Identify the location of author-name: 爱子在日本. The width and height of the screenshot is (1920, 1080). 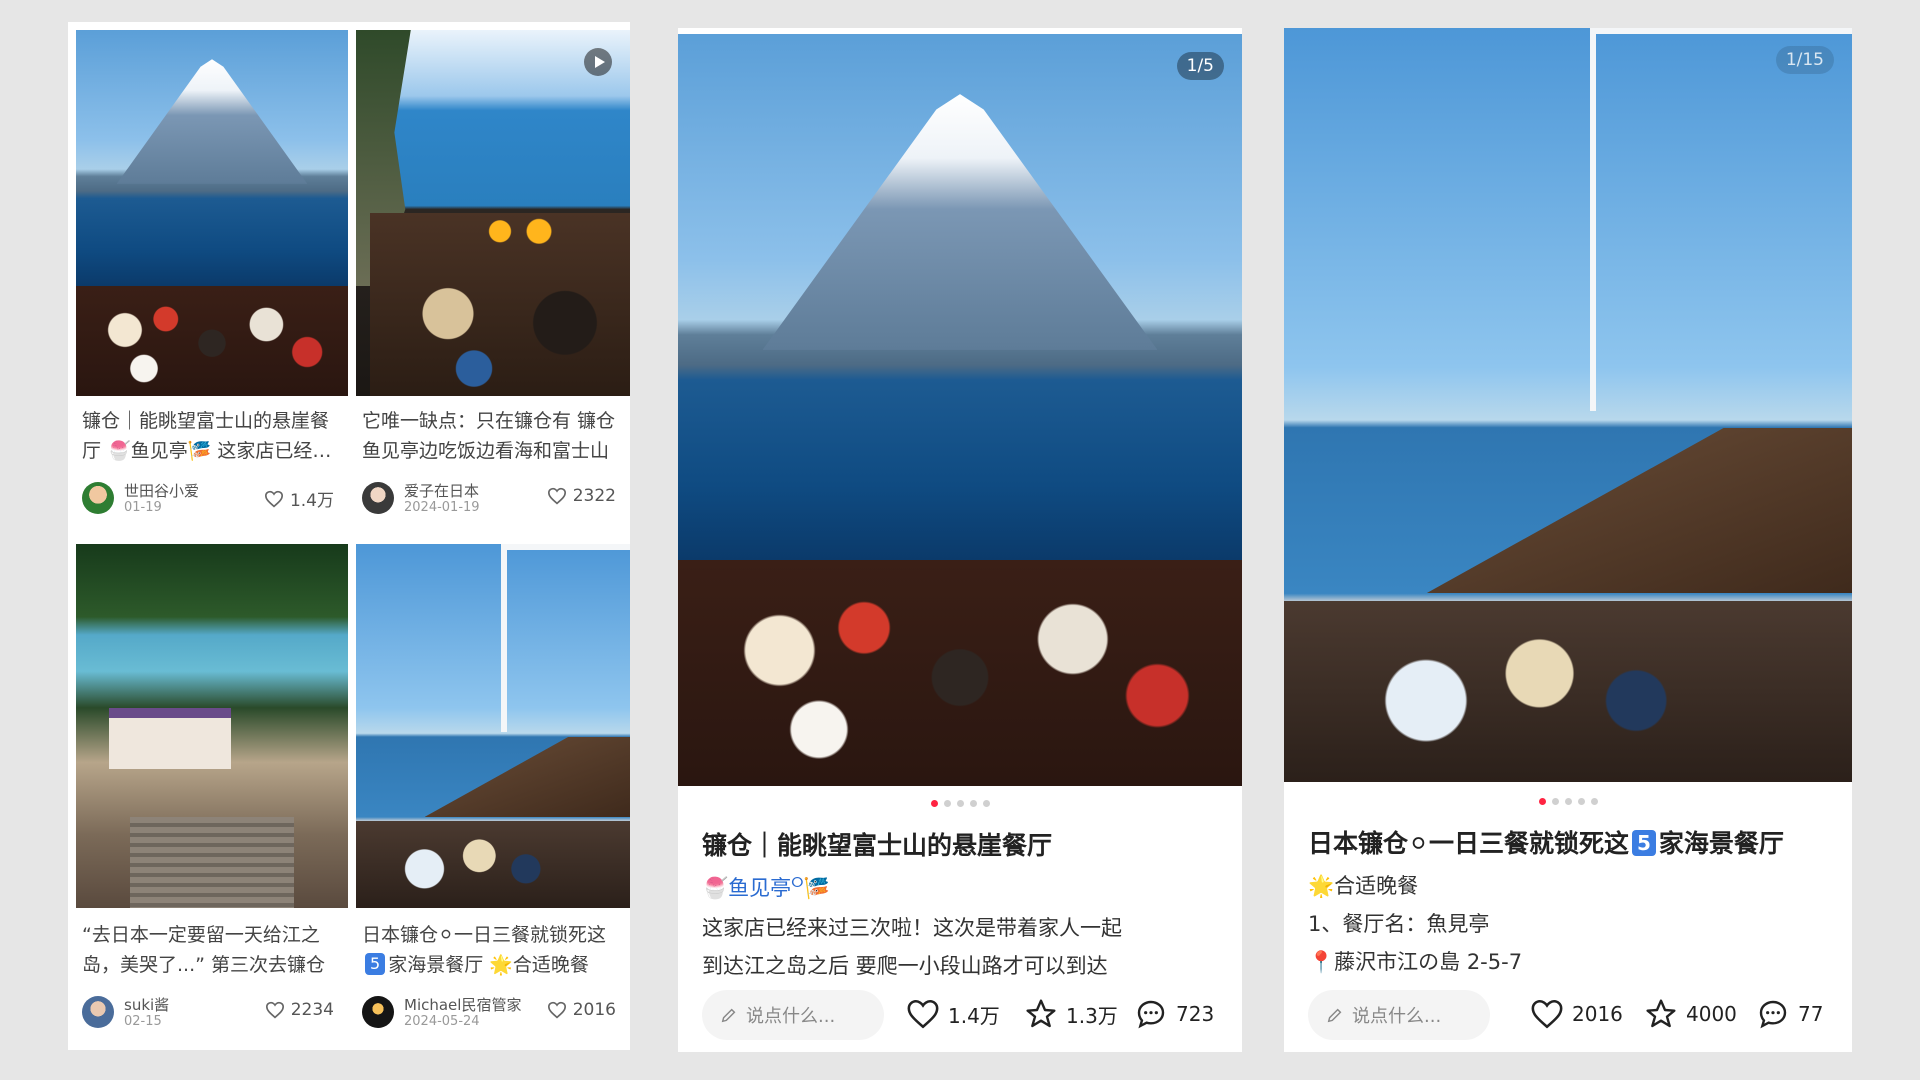
(441, 490).